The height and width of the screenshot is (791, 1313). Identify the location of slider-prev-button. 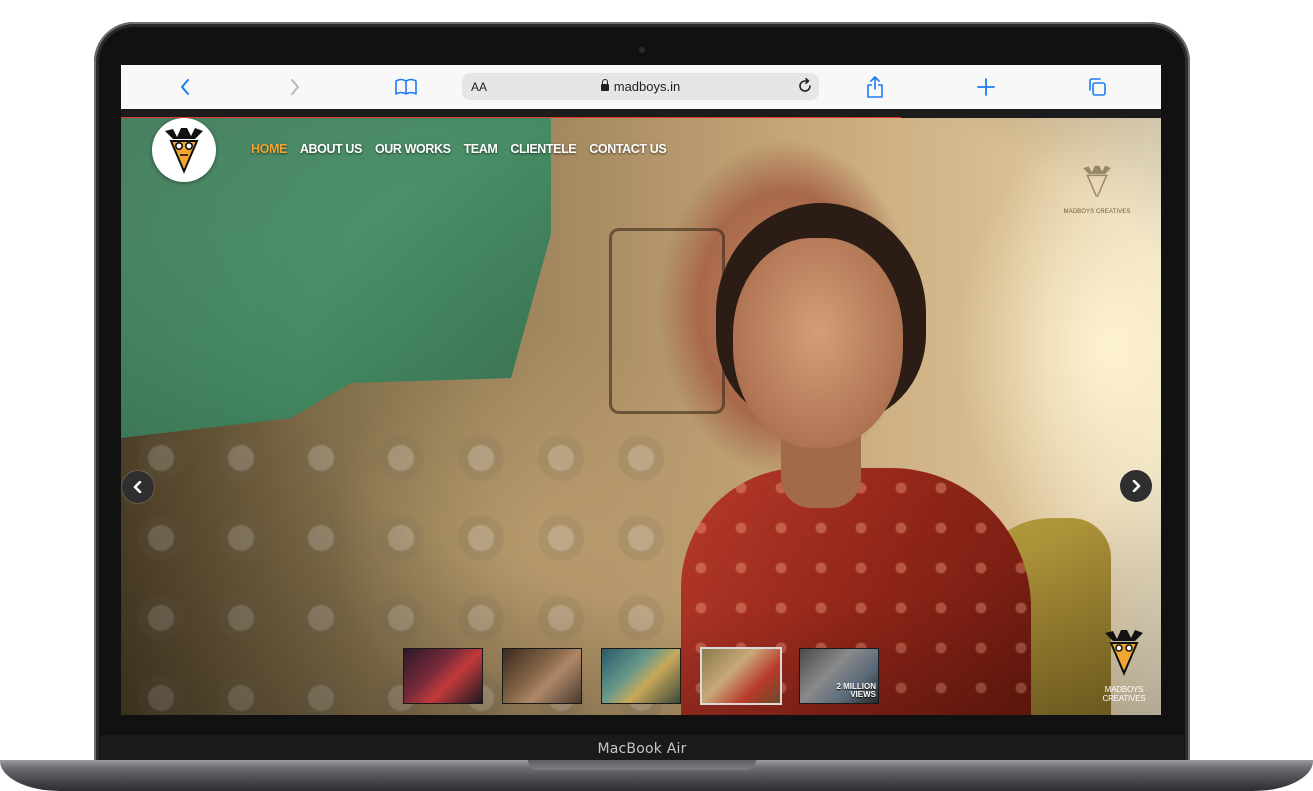
(138, 487).